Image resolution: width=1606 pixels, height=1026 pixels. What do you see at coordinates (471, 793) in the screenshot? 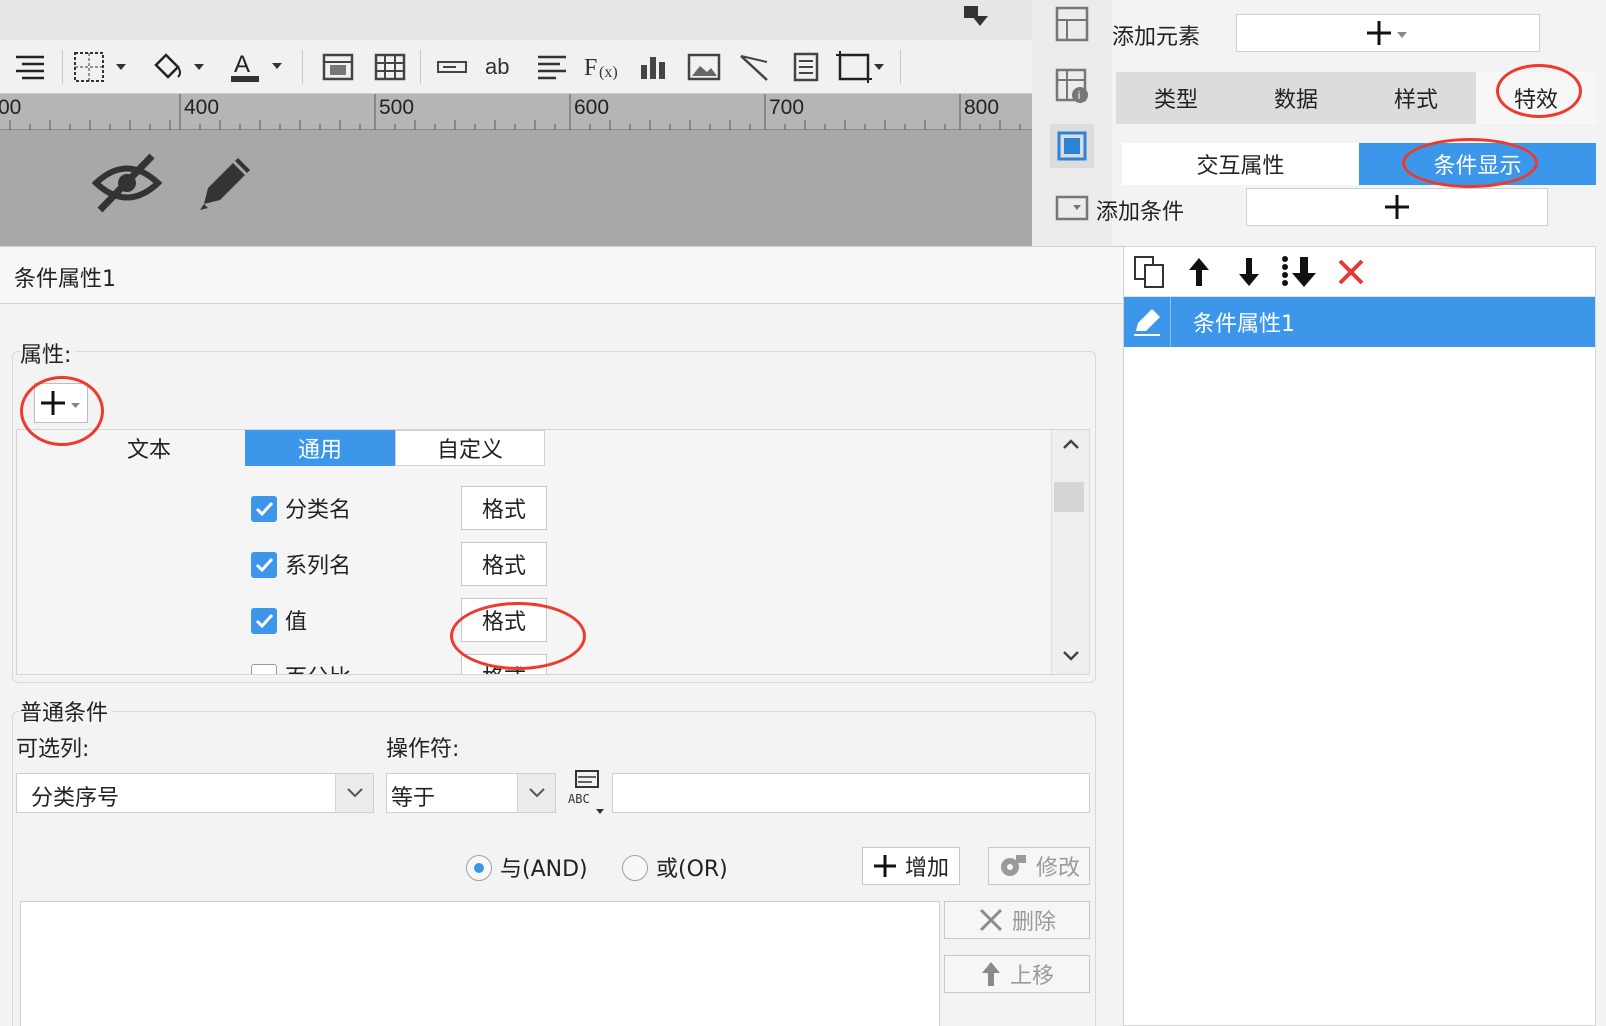
I see `operator-select: 等于` at bounding box center [471, 793].